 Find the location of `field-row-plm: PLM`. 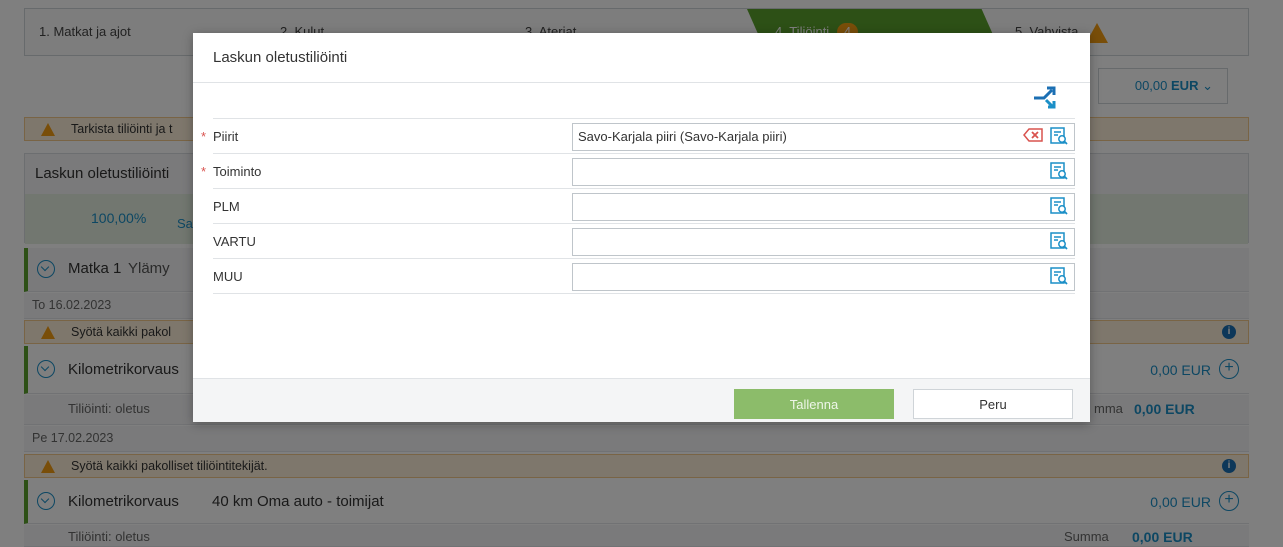

field-row-plm: PLM is located at coordinates (644, 206).